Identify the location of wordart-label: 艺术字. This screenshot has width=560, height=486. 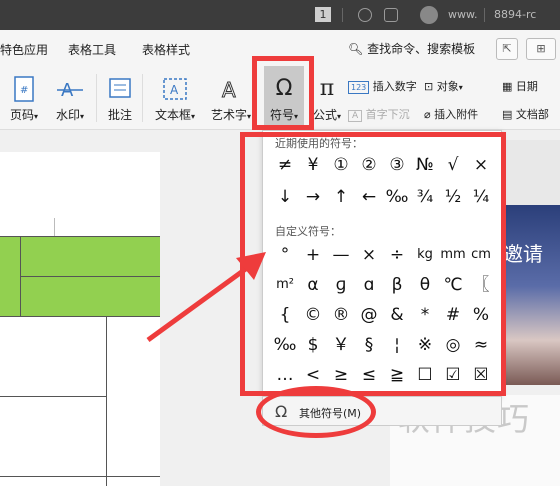
(228, 115).